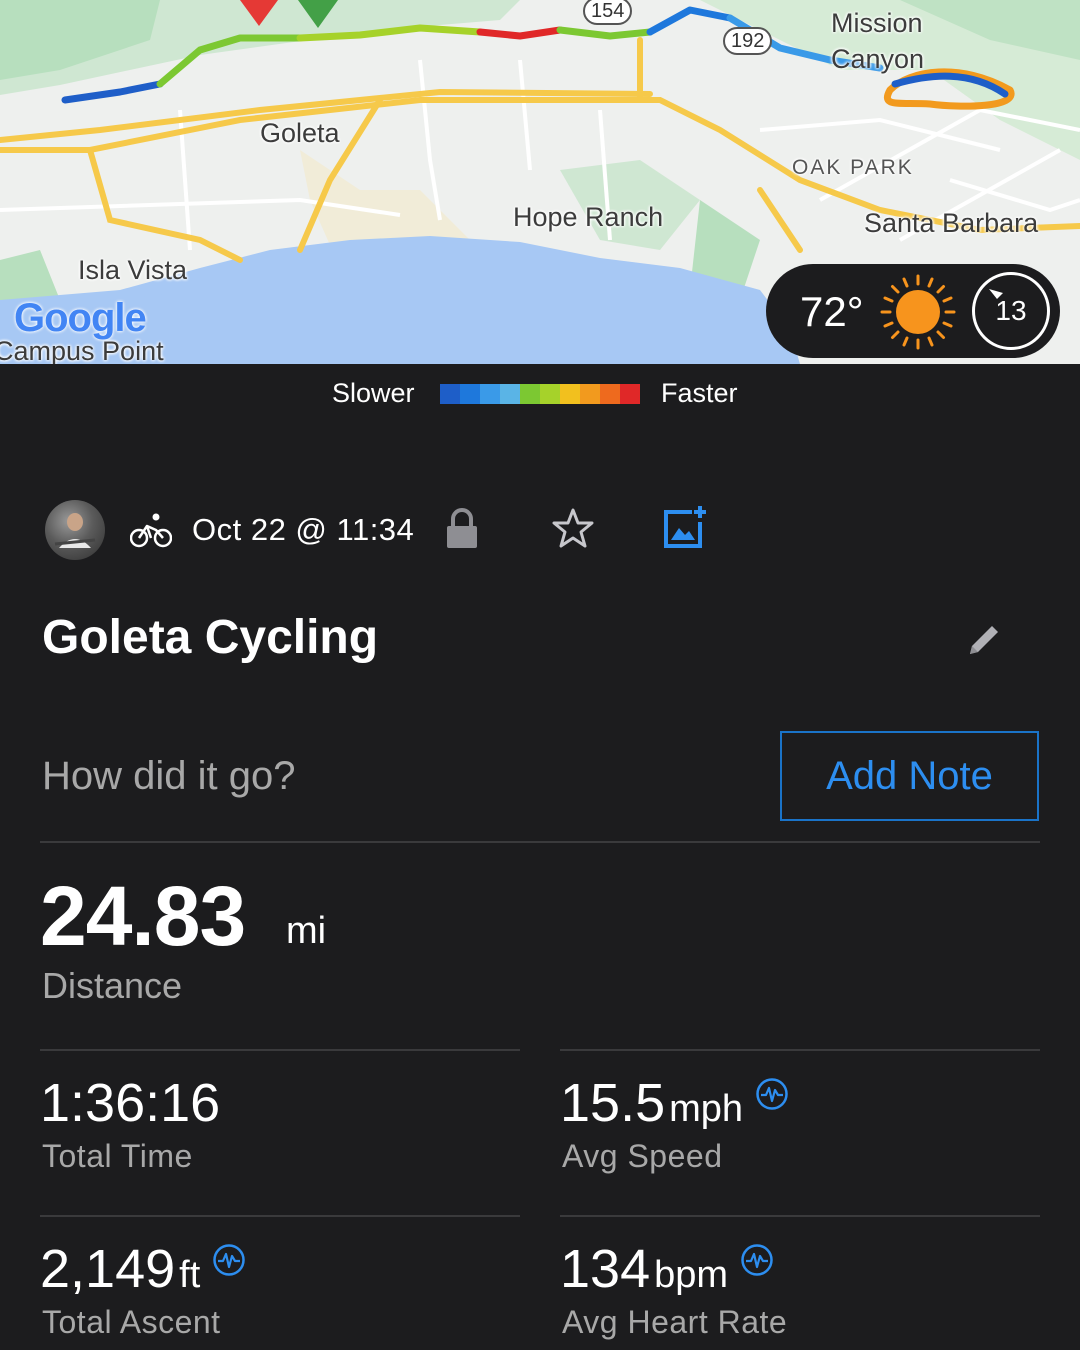 The image size is (1080, 1350). I want to click on avatar, so click(75, 530).